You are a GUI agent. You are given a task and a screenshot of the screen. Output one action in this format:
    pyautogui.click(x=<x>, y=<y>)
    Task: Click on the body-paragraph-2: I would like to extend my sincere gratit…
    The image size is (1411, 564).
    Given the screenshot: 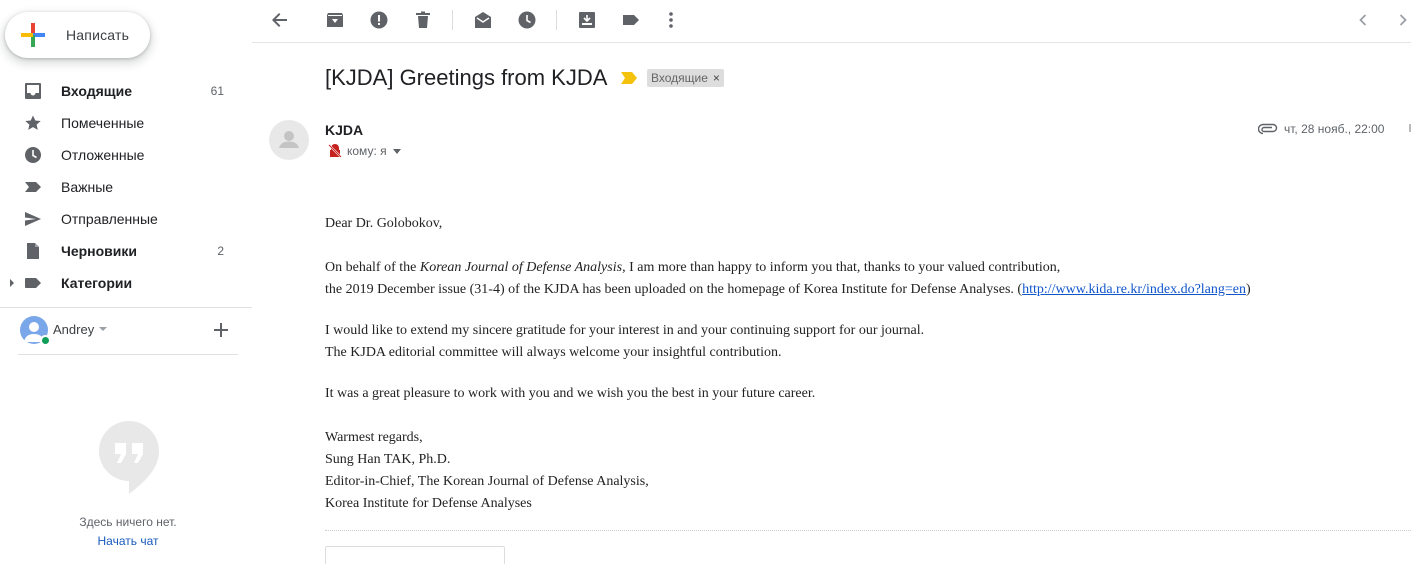 What is the action you would take?
    pyautogui.click(x=625, y=330)
    